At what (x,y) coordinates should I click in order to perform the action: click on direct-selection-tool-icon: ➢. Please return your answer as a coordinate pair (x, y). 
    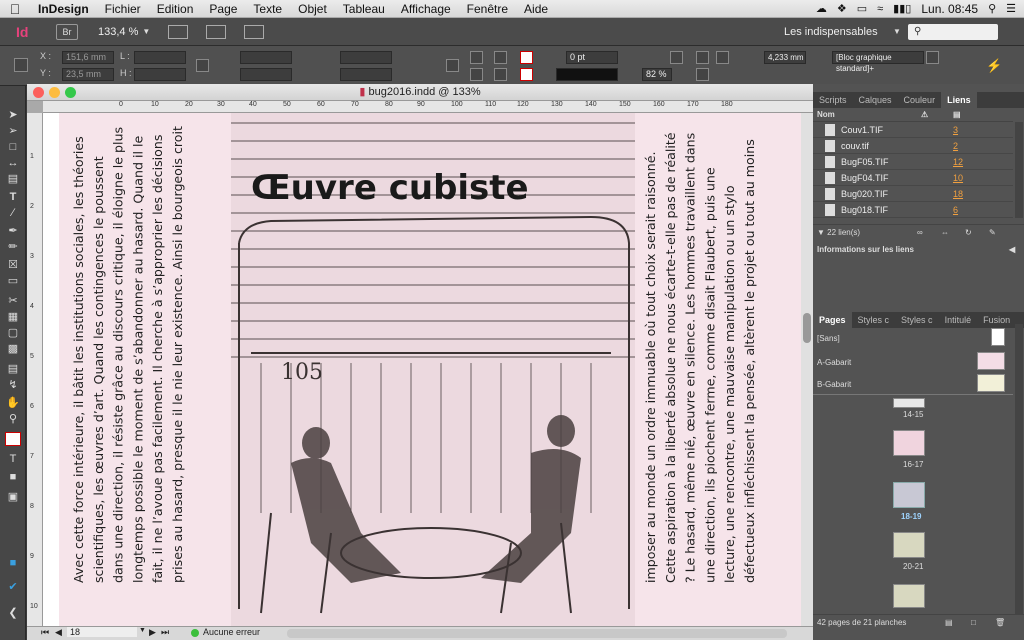
    Looking at the image, I should click on (13, 131).